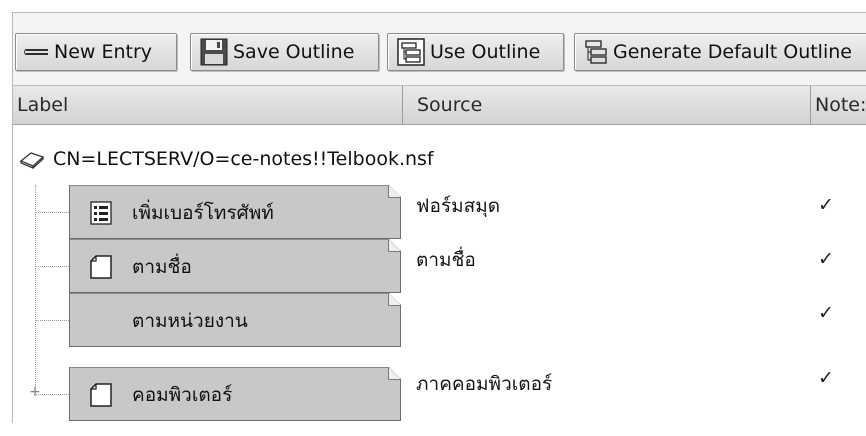  Describe the element at coordinates (35, 392) in the screenshot. I see `expand-icon: +` at that location.